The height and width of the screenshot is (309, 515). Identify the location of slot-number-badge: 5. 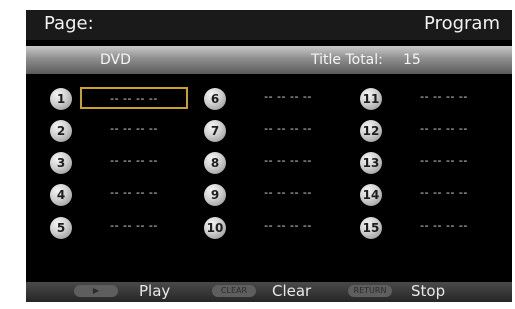
(61, 228).